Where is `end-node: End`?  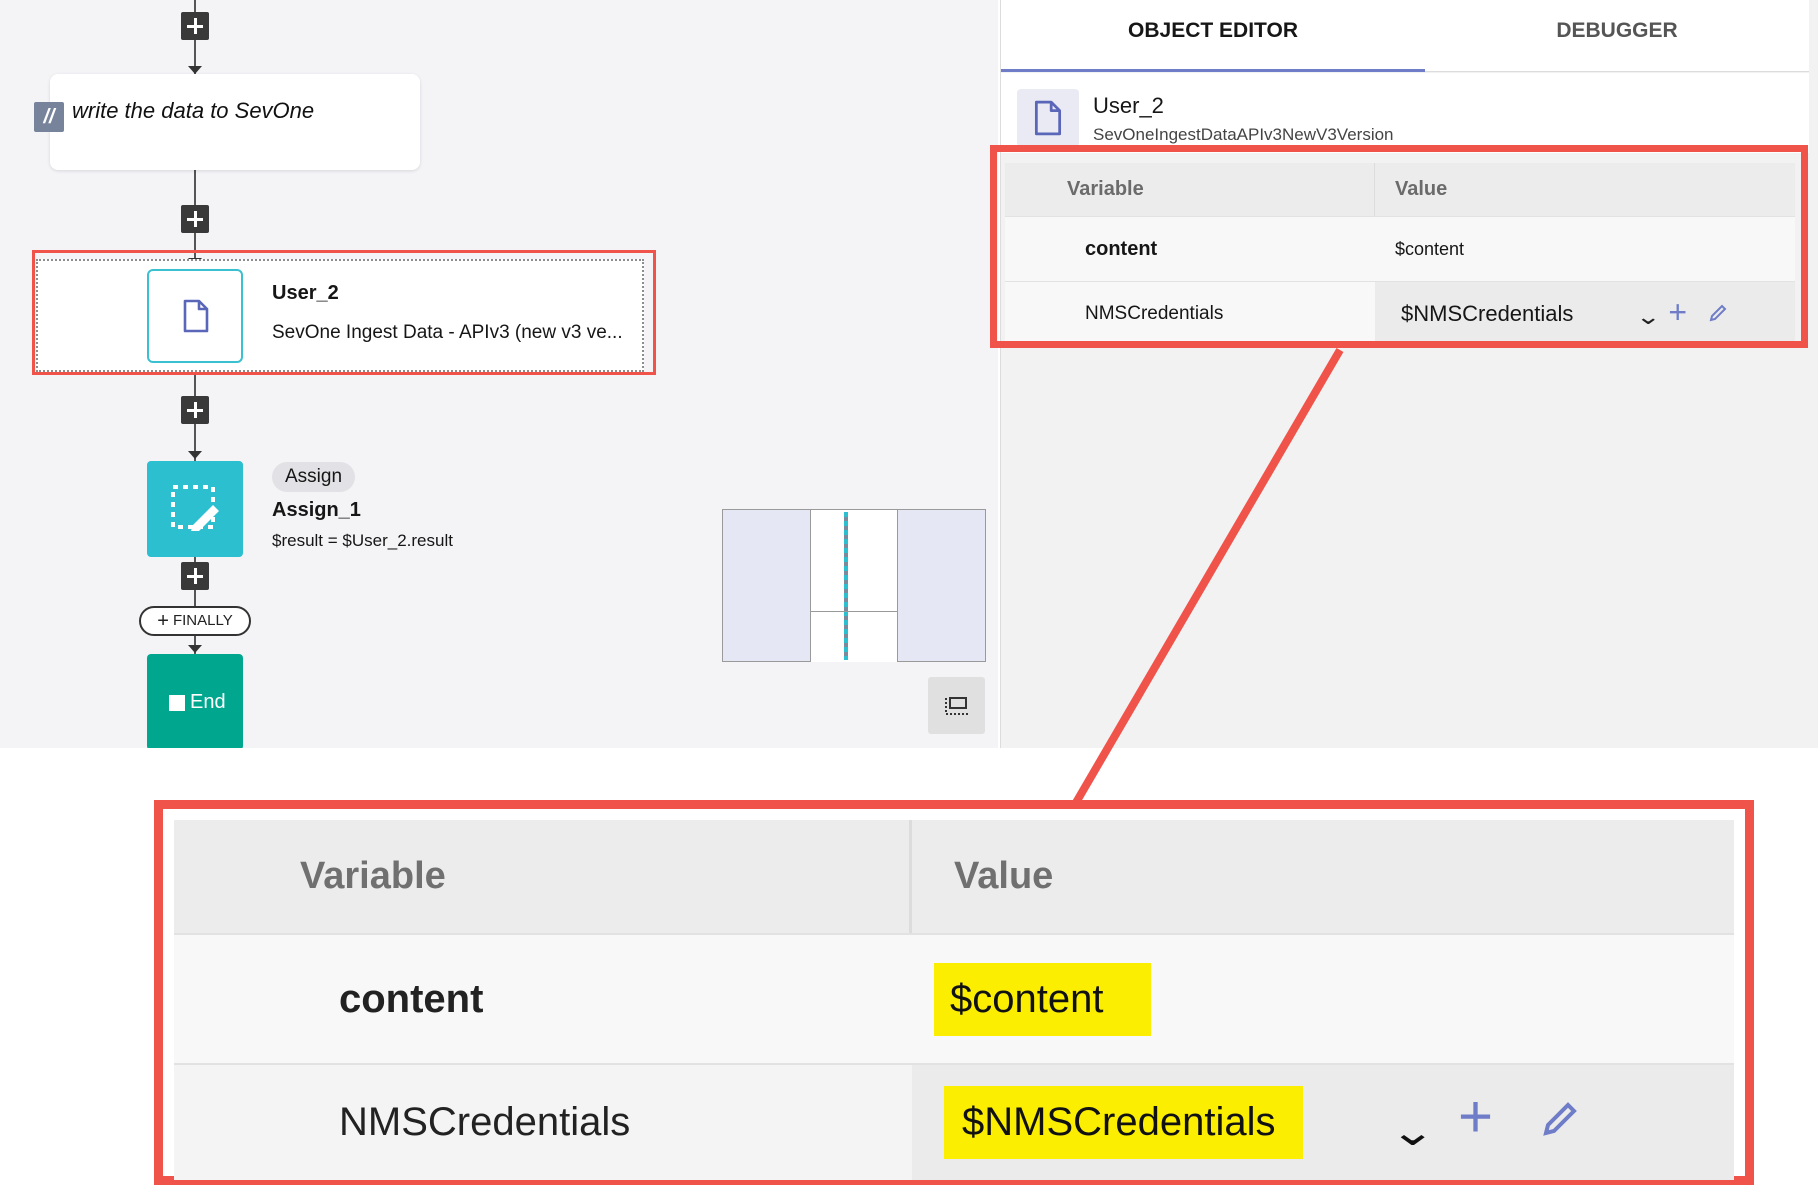 end-node: End is located at coordinates (195, 701).